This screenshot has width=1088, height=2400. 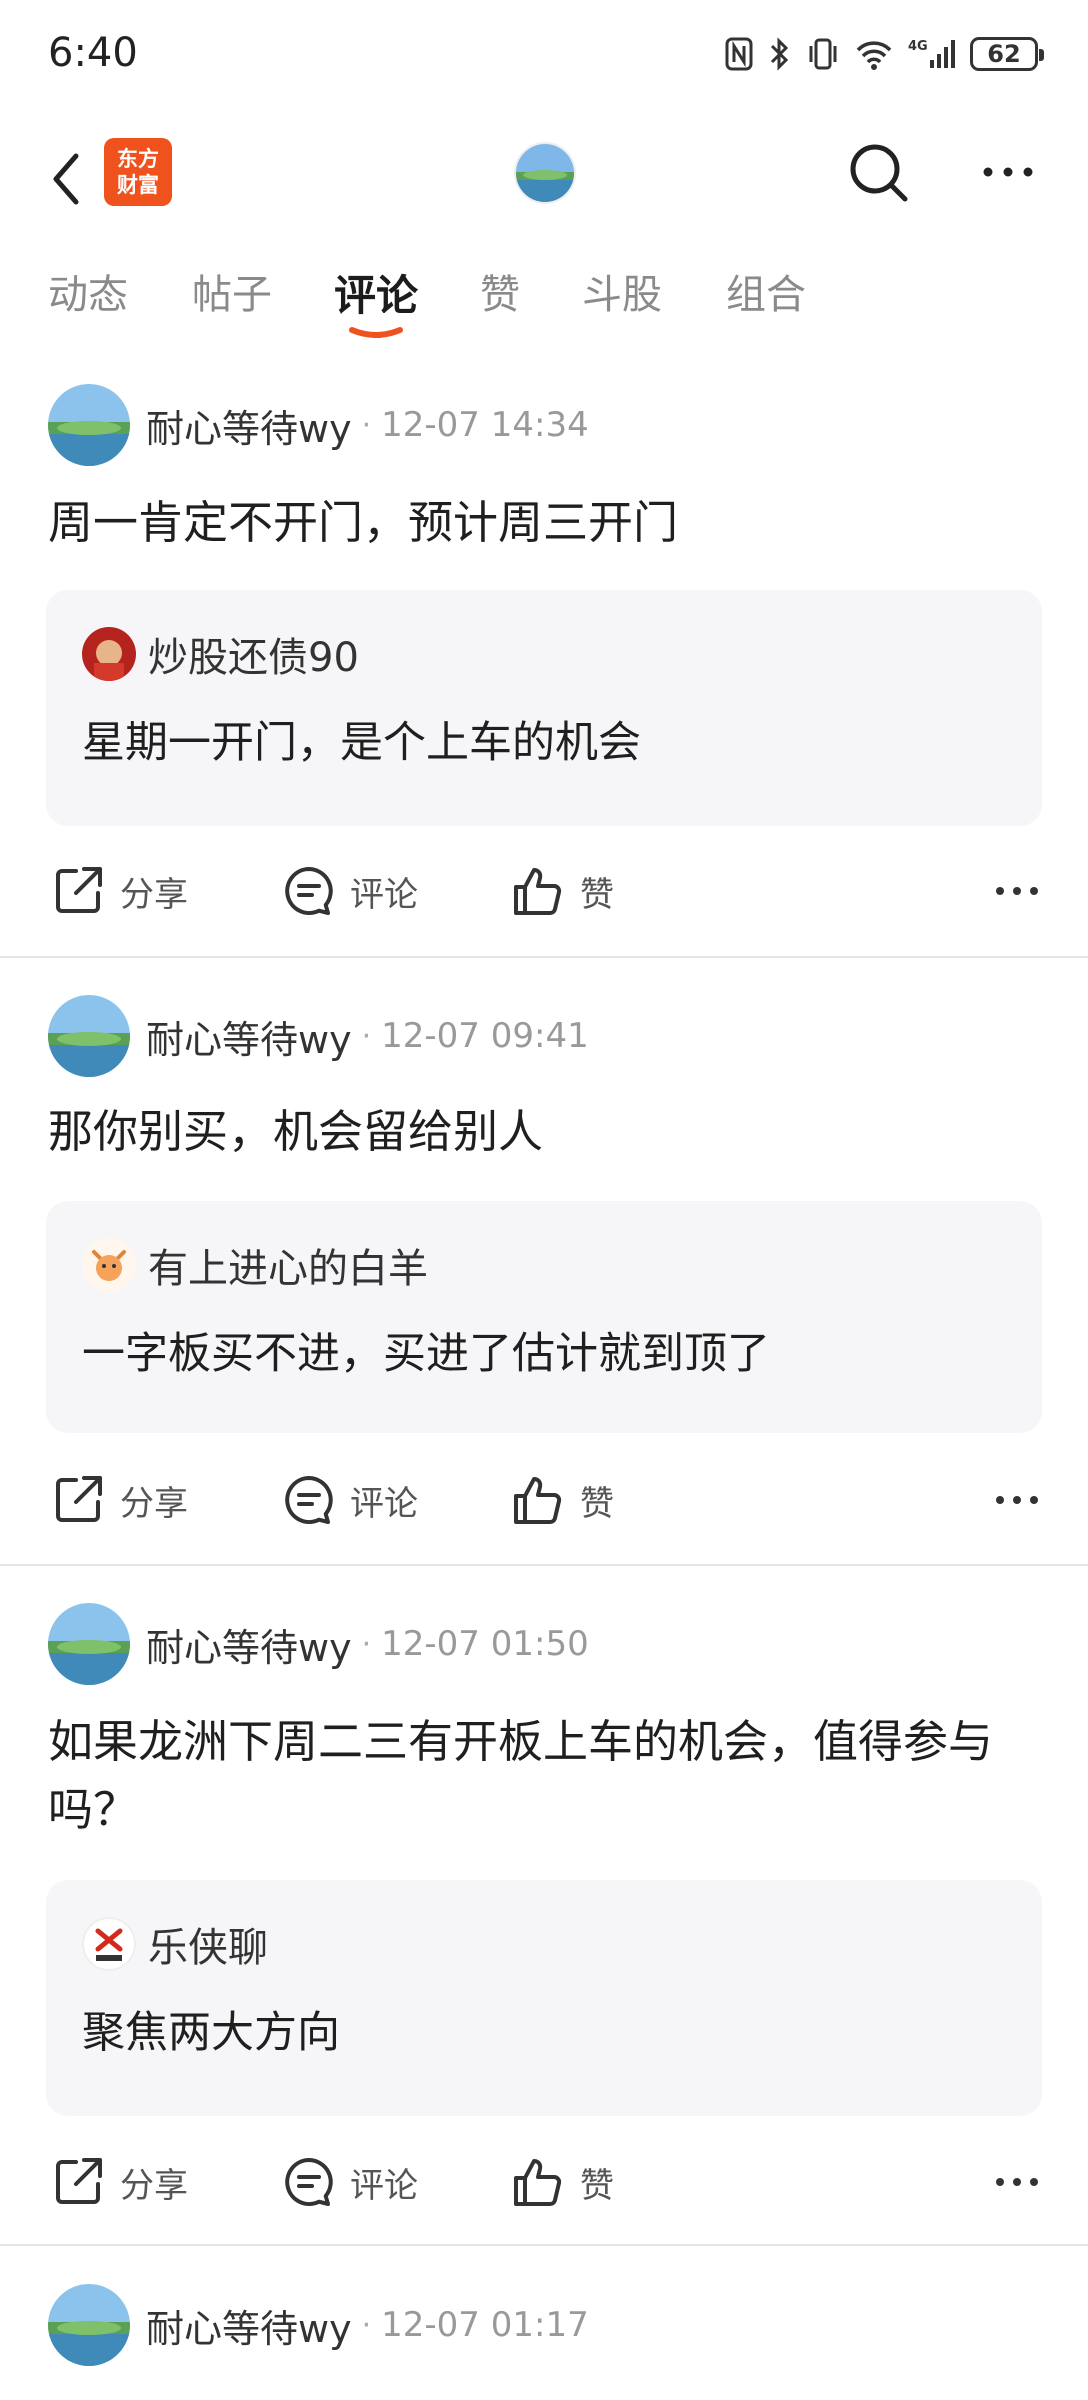 What do you see at coordinates (779, 54) in the screenshot?
I see `bluetooth-icon` at bounding box center [779, 54].